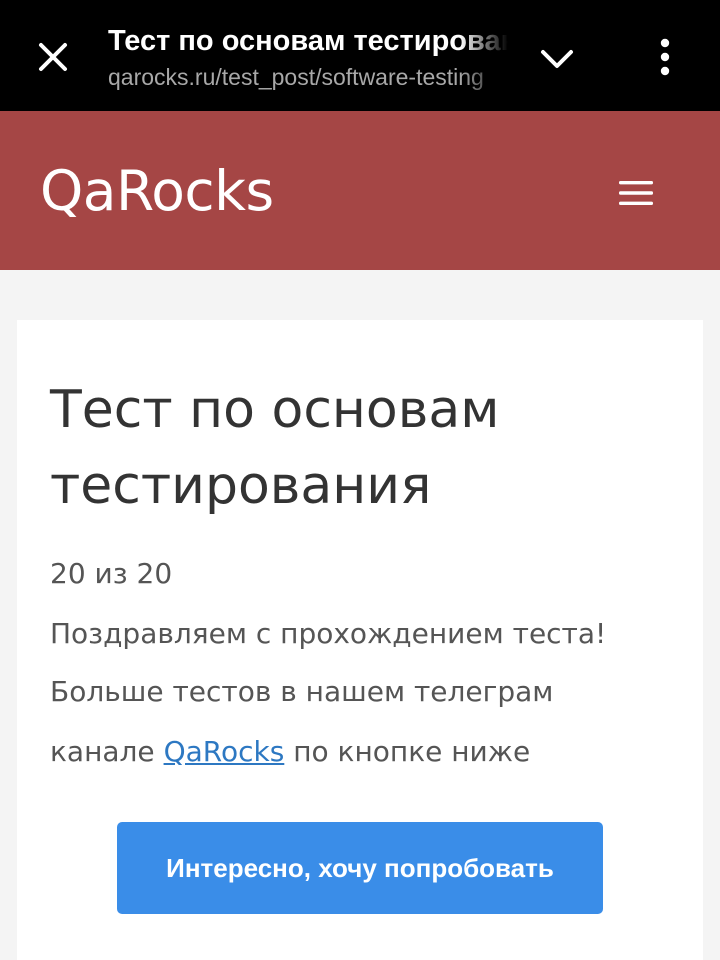  Describe the element at coordinates (360, 868) in the screenshot. I see `try-it-button: Интересно, хочу попробовать` at that location.